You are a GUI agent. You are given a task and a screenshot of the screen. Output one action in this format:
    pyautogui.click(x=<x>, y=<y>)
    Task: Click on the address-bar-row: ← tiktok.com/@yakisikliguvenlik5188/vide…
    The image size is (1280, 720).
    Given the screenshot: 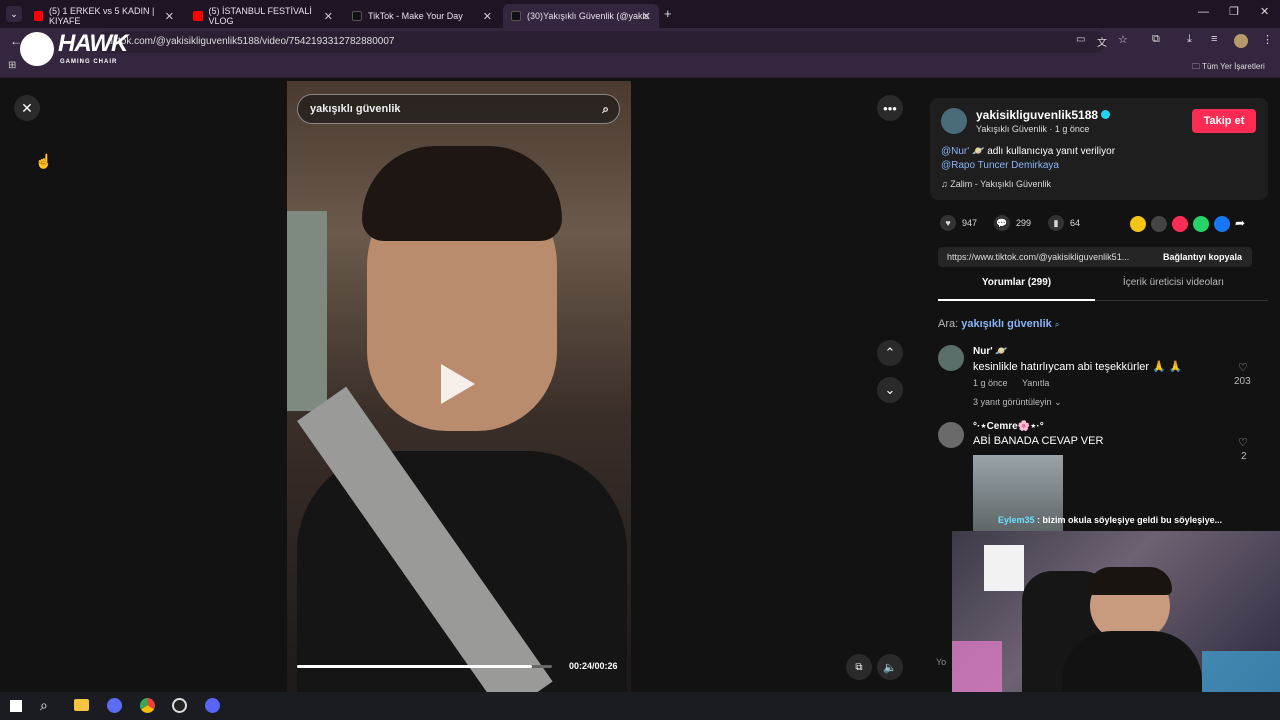 What is the action you would take?
    pyautogui.click(x=640, y=42)
    